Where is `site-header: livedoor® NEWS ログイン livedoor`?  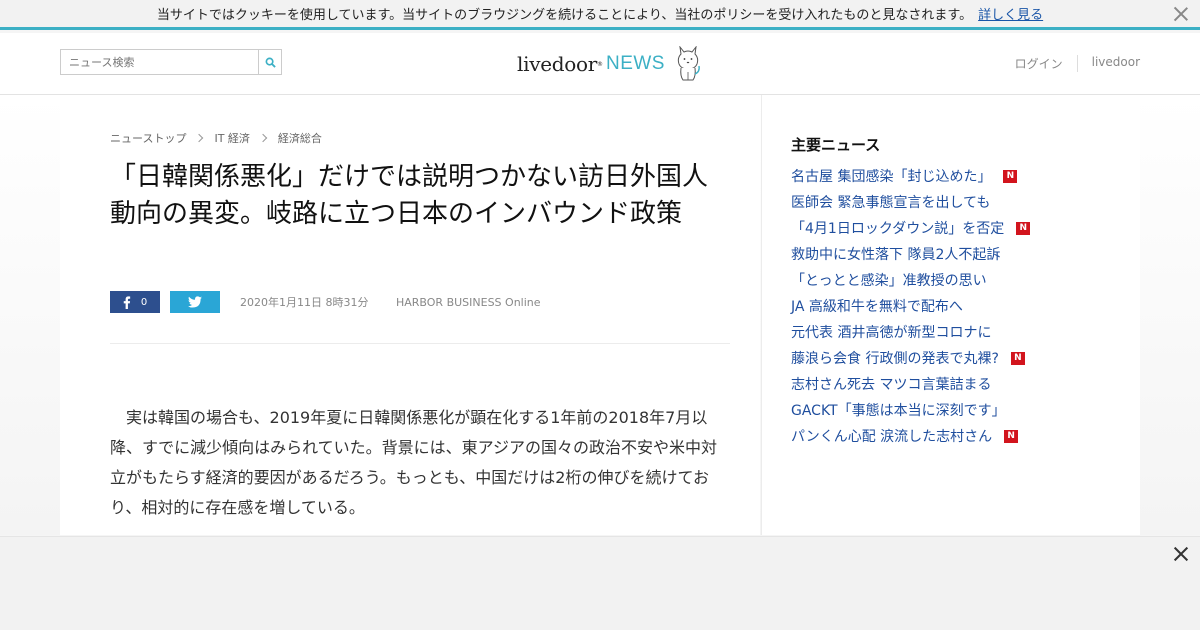
site-header: livedoor® NEWS ログイン livedoor is located at coordinates (600, 64).